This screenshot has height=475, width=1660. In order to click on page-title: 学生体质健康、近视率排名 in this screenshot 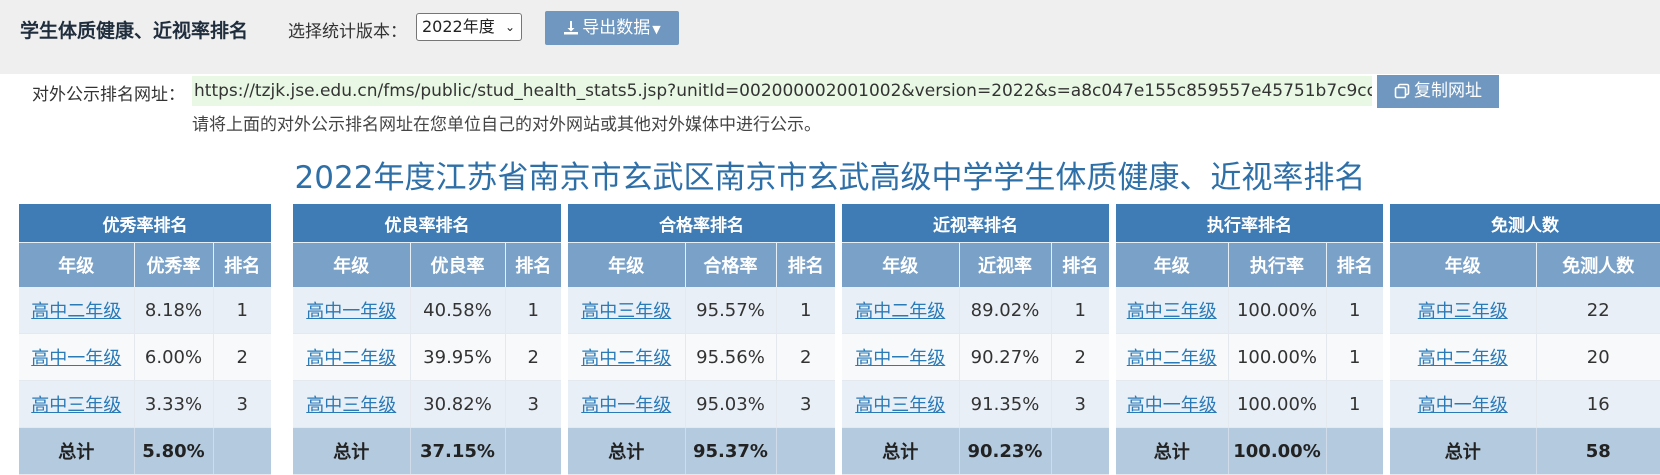, I will do `click(134, 31)`.